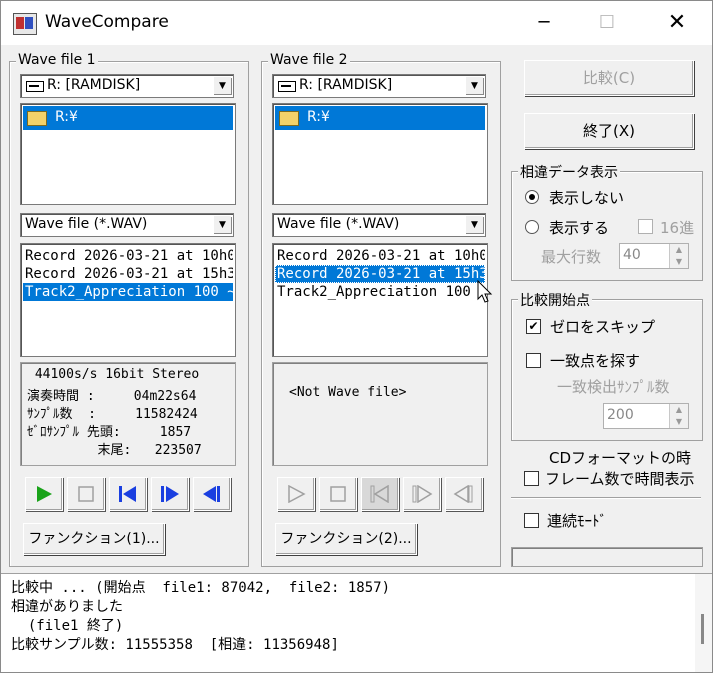  What do you see at coordinates (620, 458) in the screenshot?
I see `cd-format-label: CDフォーマットの時` at bounding box center [620, 458].